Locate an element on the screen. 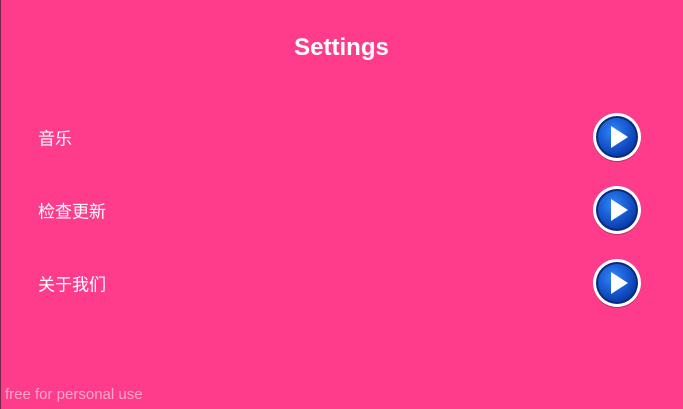 The image size is (683, 409). page-title: Settings is located at coordinates (341, 47).